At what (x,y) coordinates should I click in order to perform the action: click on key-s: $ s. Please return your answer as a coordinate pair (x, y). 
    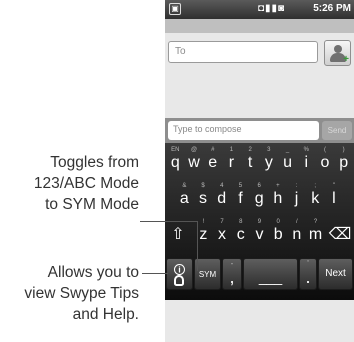
    Looking at the image, I should click on (203, 199).